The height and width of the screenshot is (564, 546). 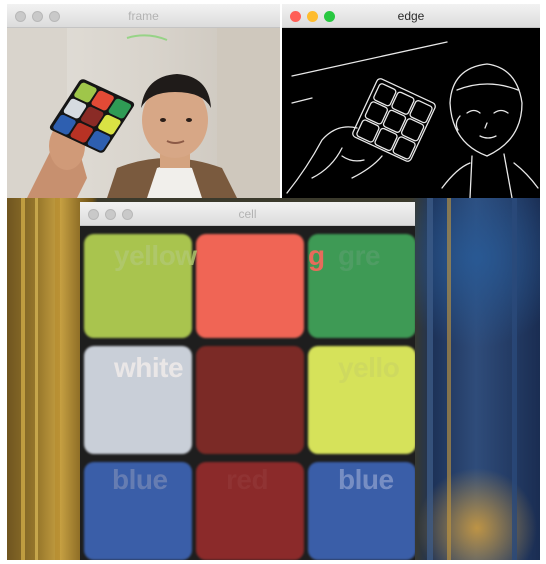 I want to click on edge-window-title: edge, so click(x=411, y=16).